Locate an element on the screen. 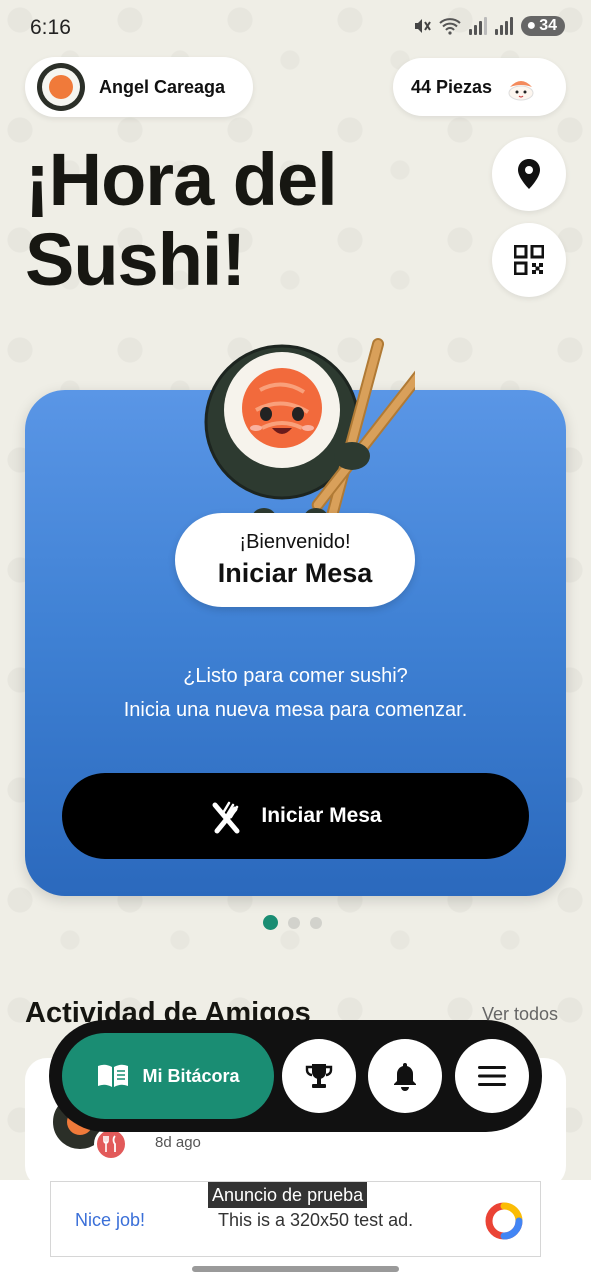 The width and height of the screenshot is (591, 1280). card-message-line1: ¿Listo para comer sushi? is located at coordinates (295, 676).